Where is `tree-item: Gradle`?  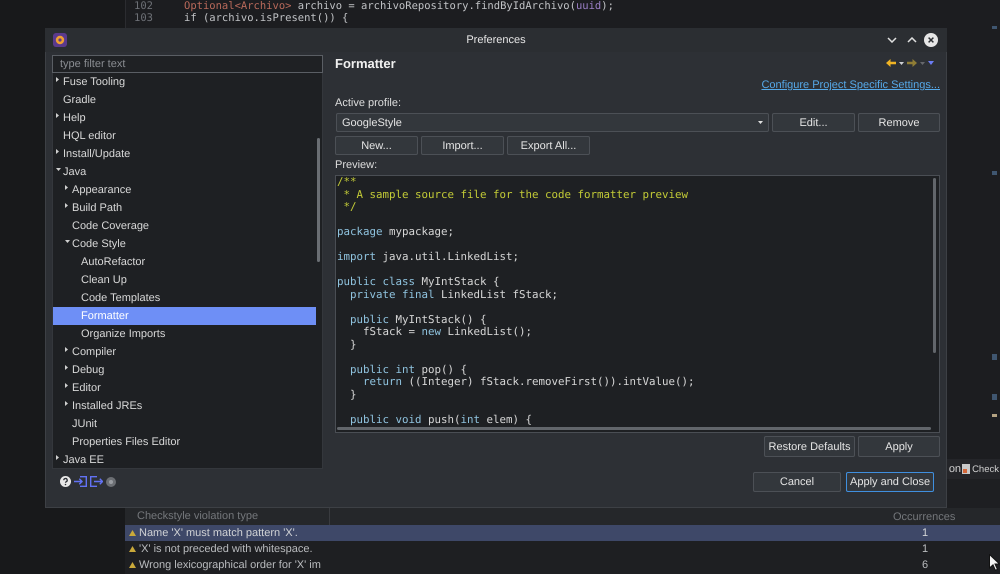
tree-item: Gradle is located at coordinates (184, 100).